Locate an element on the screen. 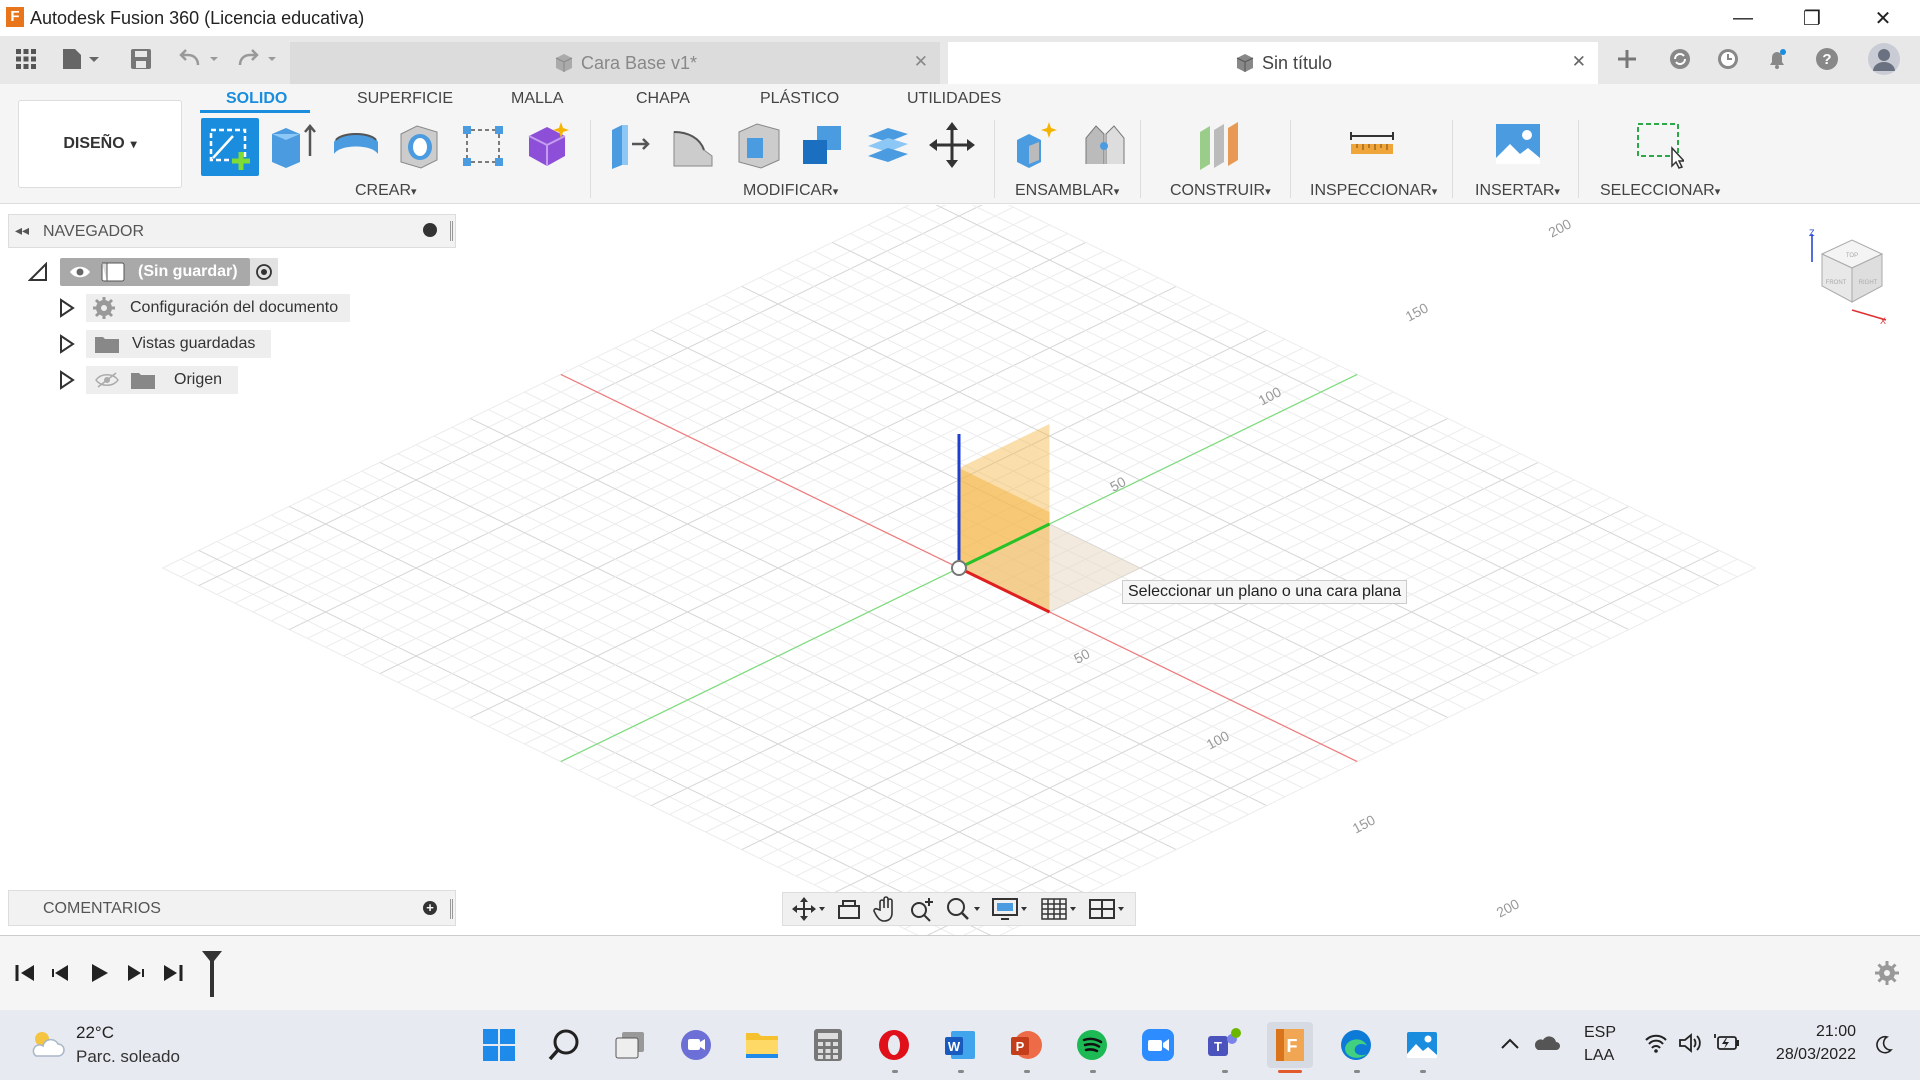 The height and width of the screenshot is (1080, 1920). add-comment-icon: + is located at coordinates (430, 908).